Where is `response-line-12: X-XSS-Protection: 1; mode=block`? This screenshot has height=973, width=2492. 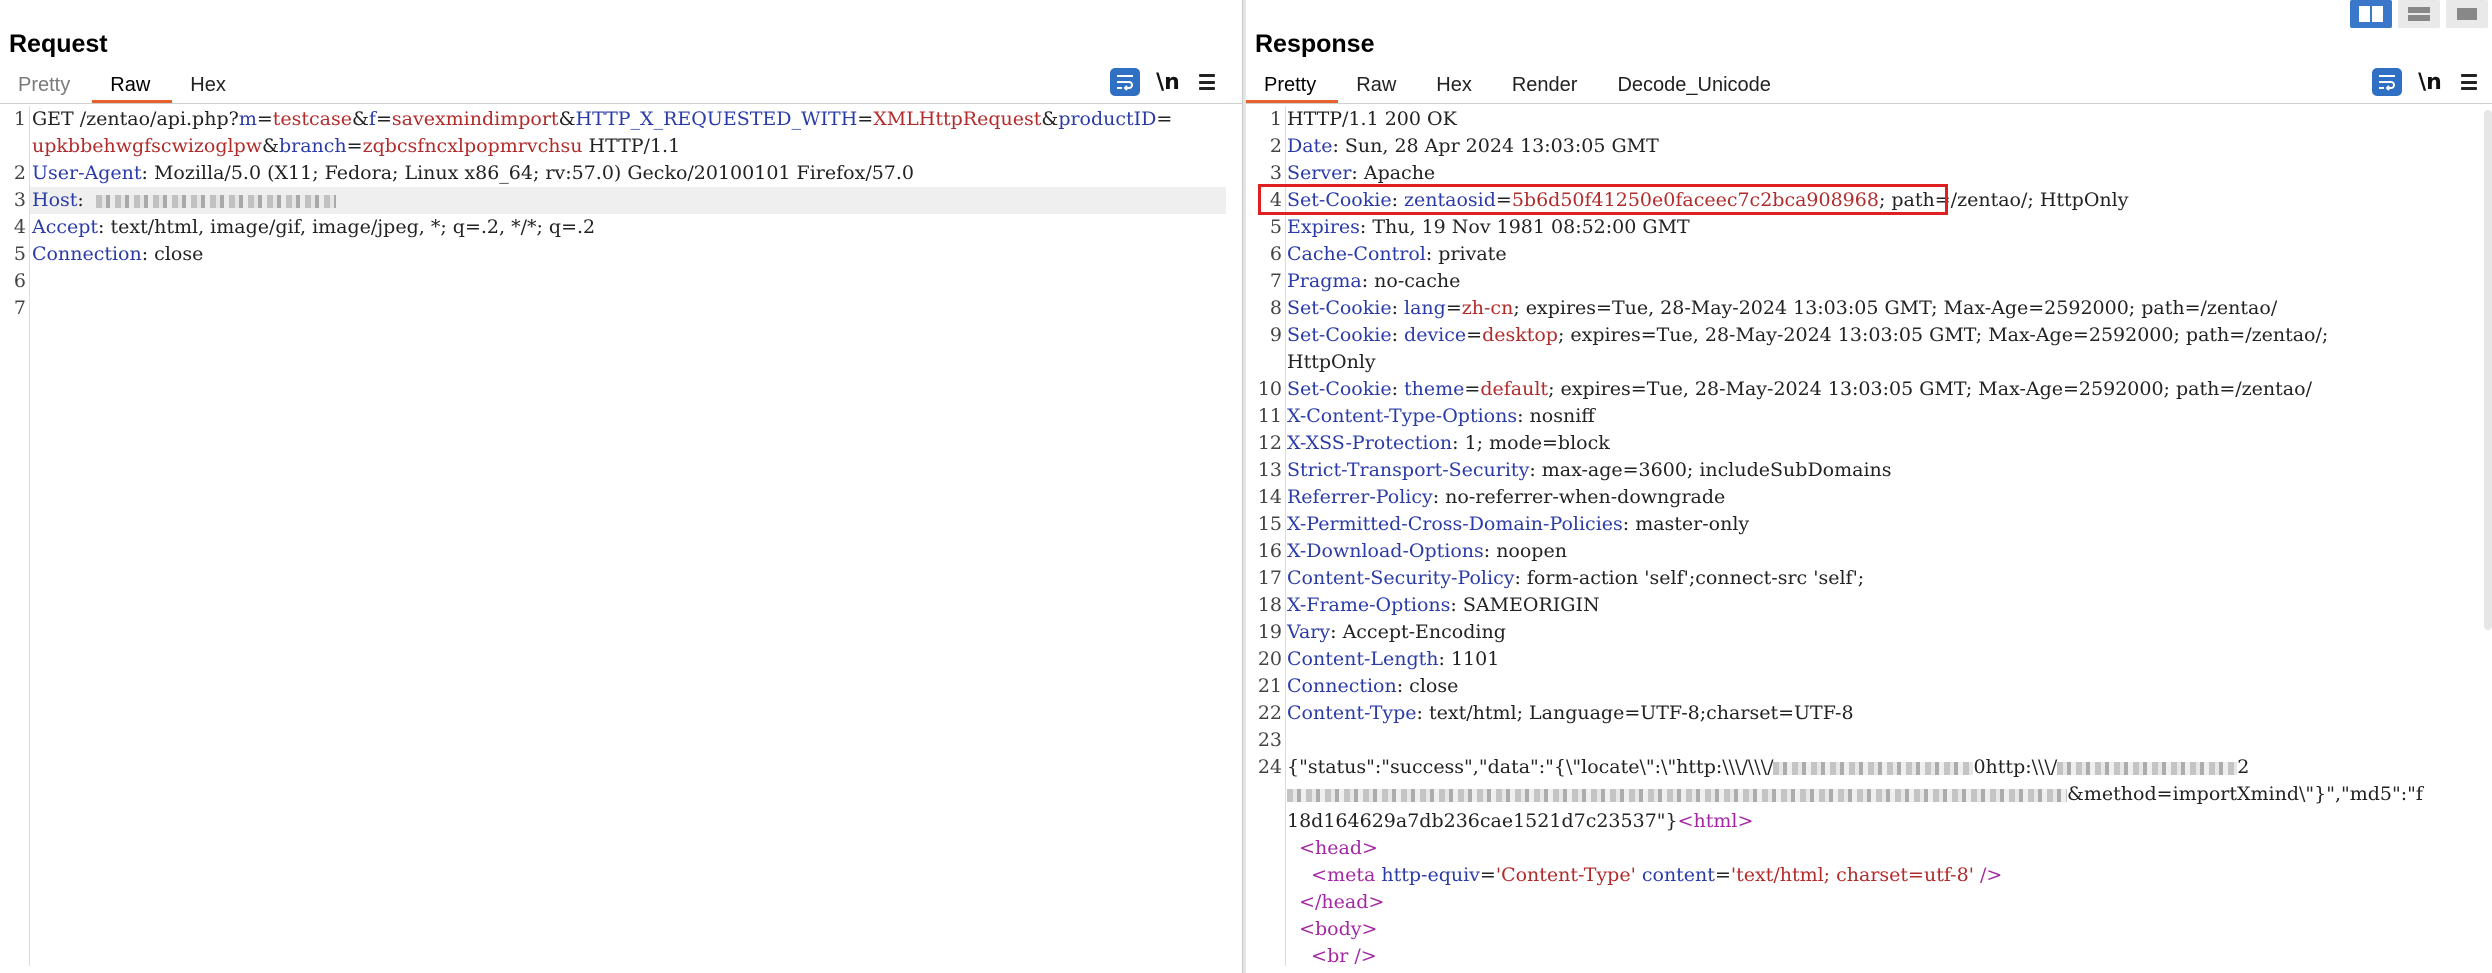
response-line-12: X-XSS-Protection: 1; mode=block is located at coordinates (1448, 443).